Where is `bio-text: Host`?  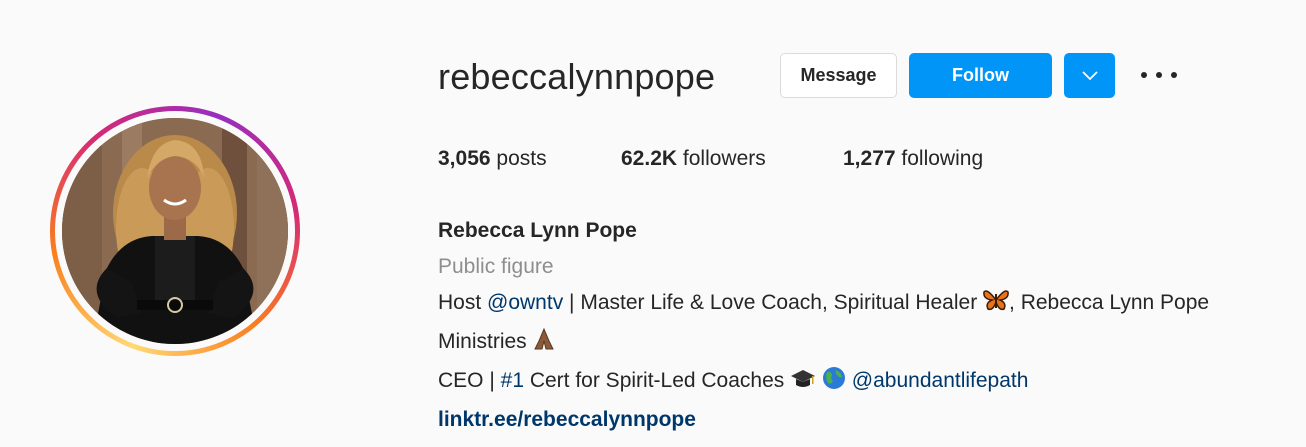
bio-text: Host is located at coordinates (463, 302).